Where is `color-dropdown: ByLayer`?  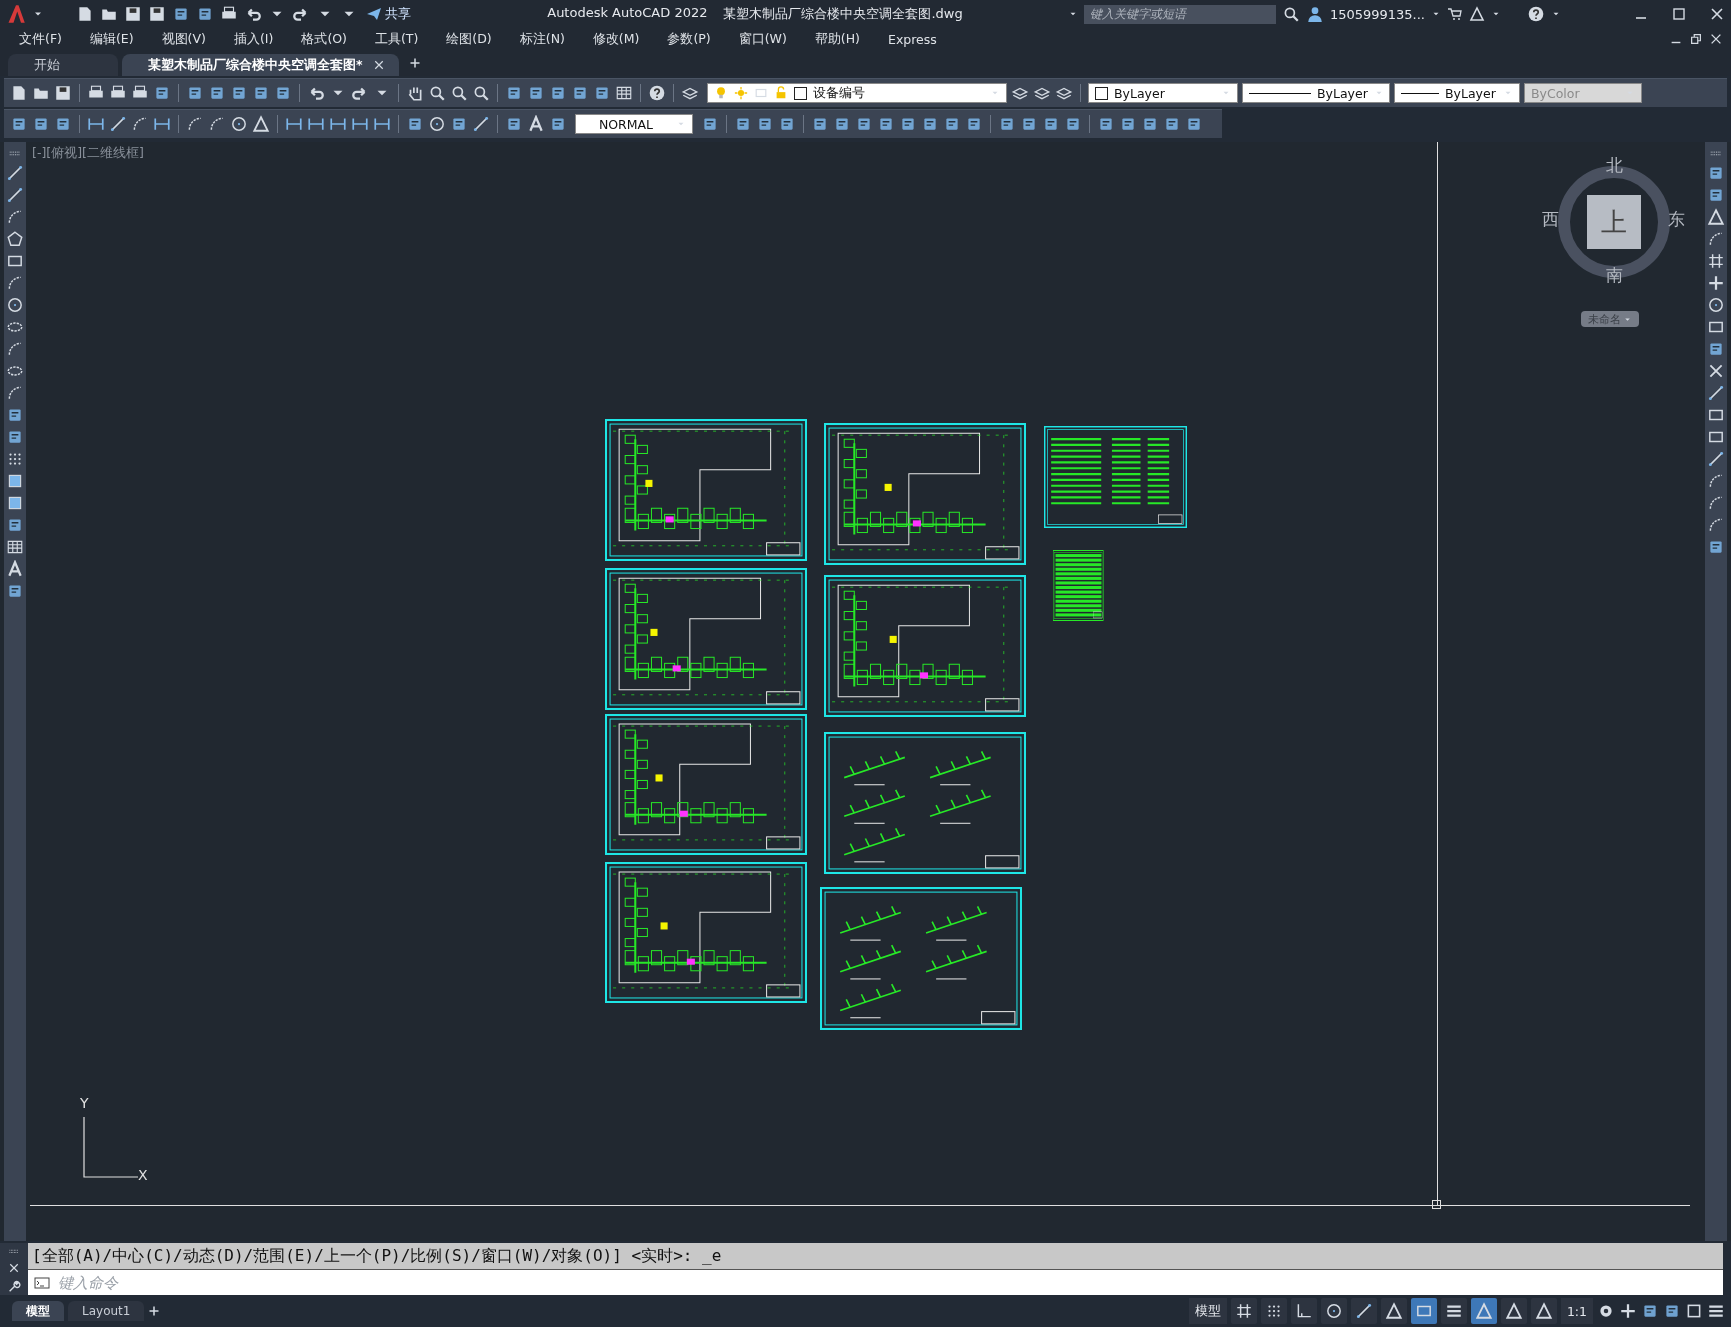
color-dropdown: ByLayer is located at coordinates (1163, 93).